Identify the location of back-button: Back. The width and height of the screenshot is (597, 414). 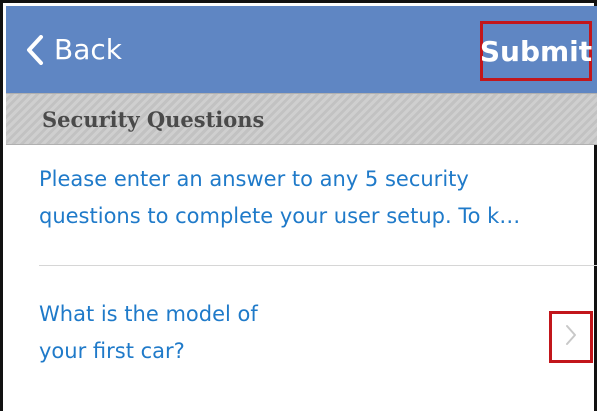
(74, 49).